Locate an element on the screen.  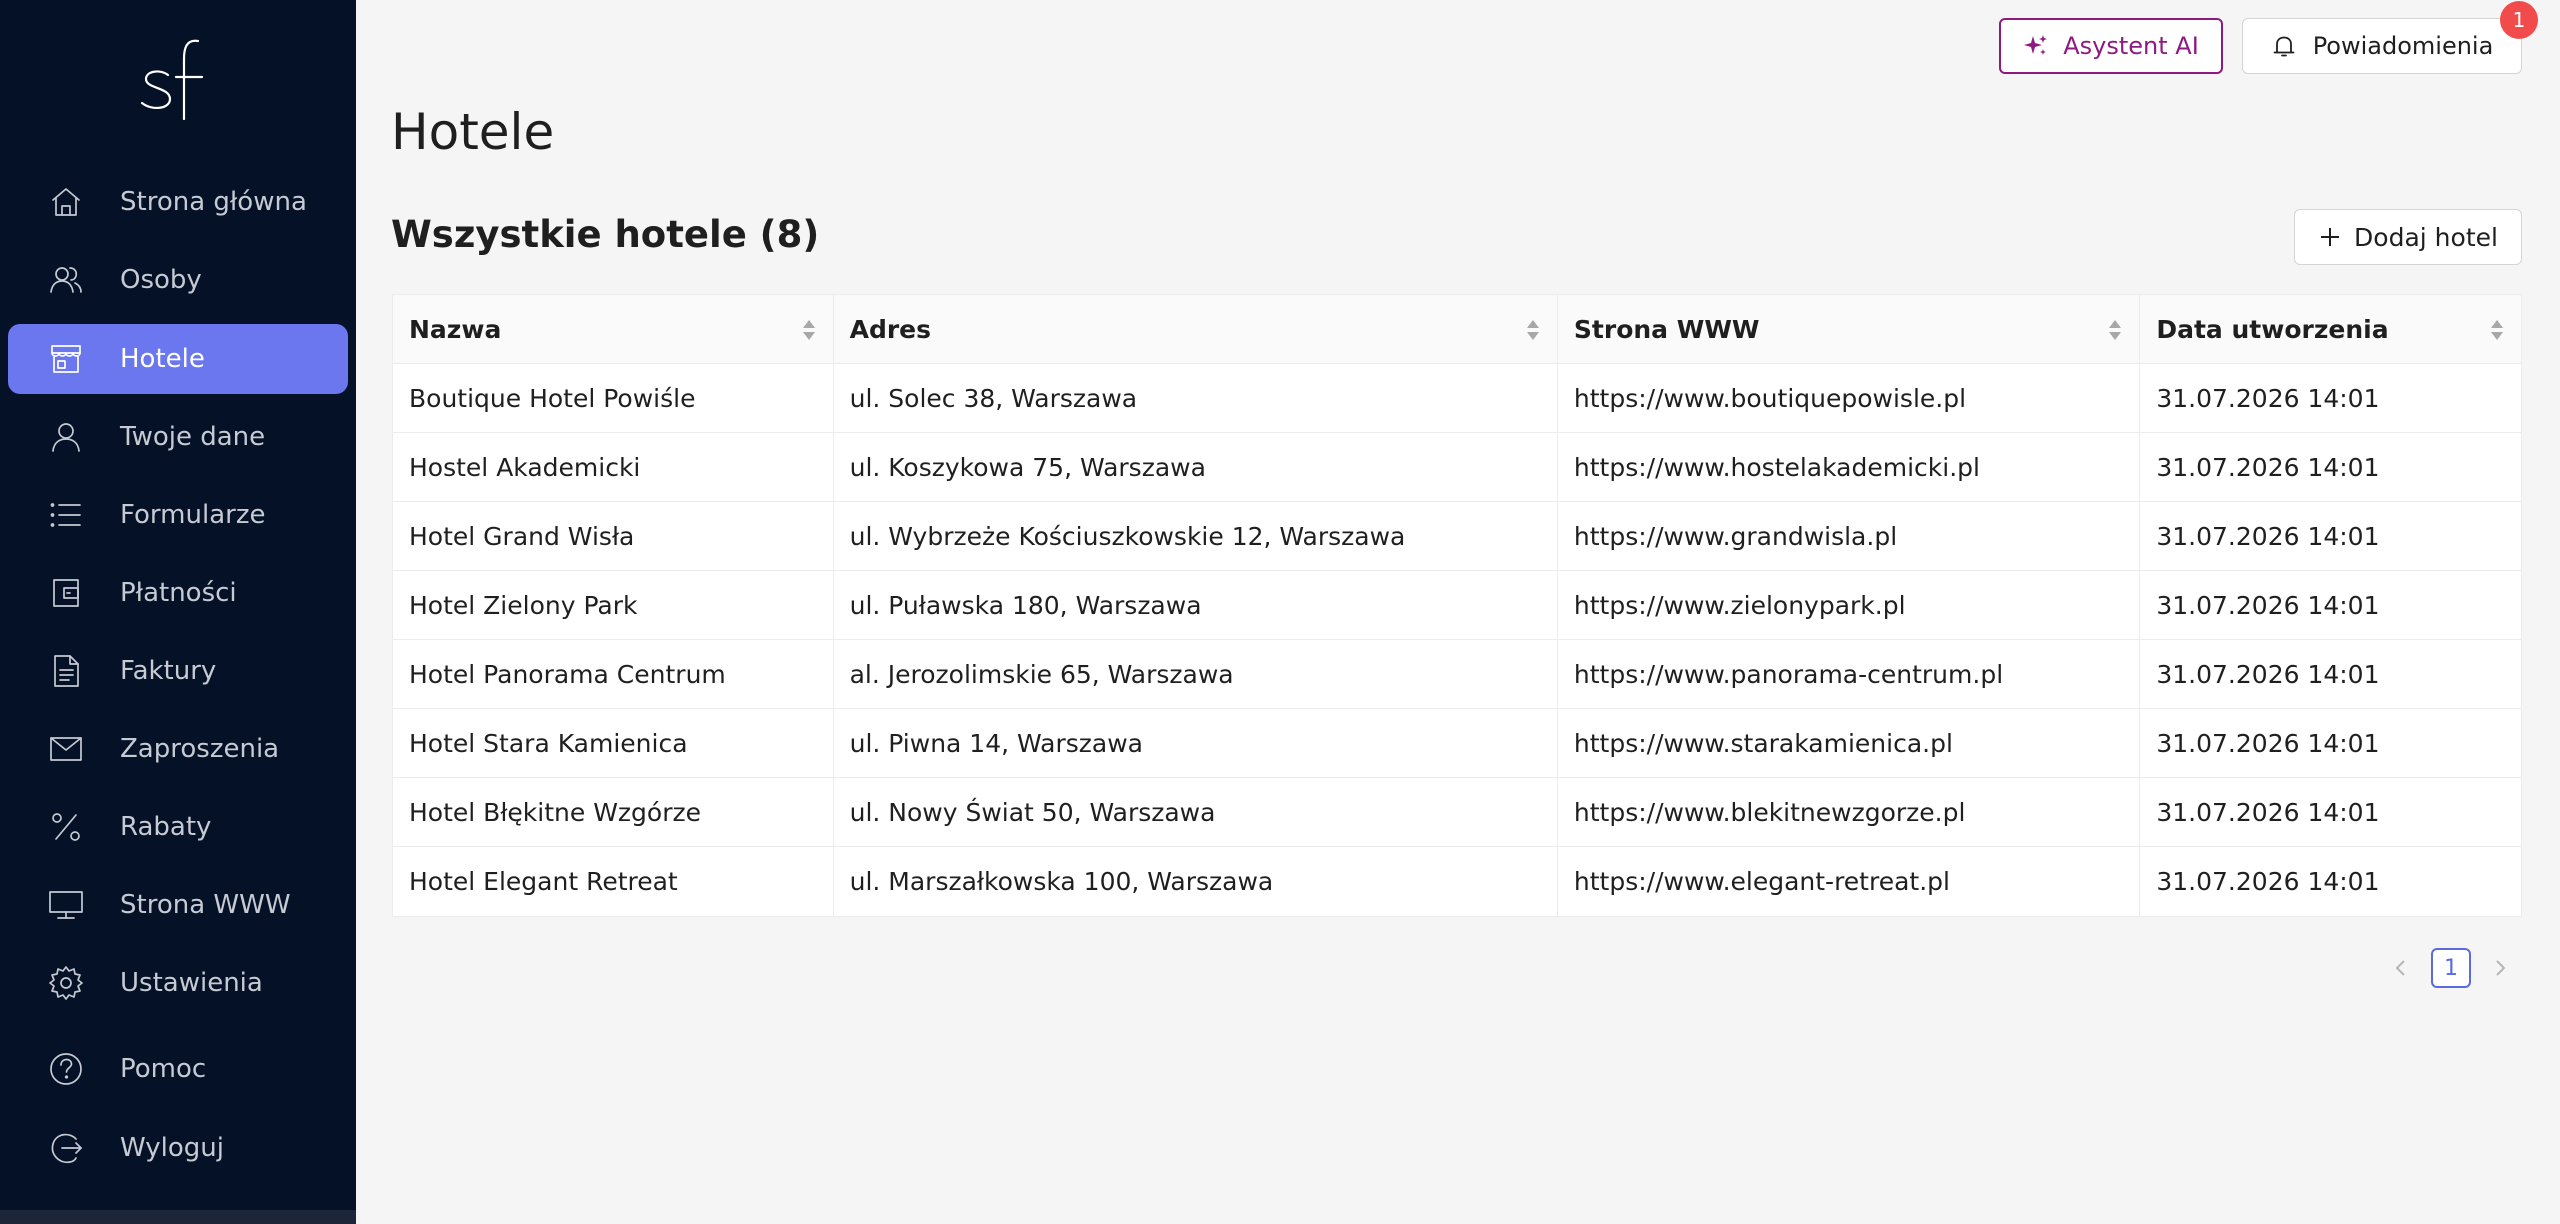
sidebar-item-label: Twoje dane is located at coordinates (193, 437).